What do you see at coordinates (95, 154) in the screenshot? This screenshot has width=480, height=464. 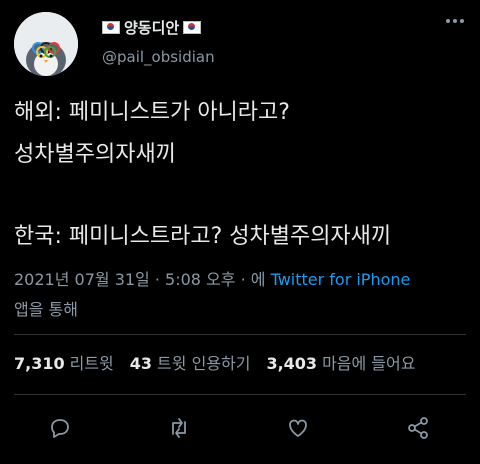 I see `tweet-text-line-2: 성차별주의자새끼` at bounding box center [95, 154].